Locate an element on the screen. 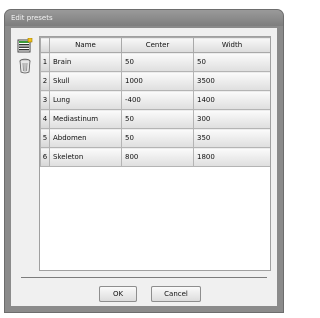 The image size is (320, 318). table-row: 4 Mediastinum 50 300 is located at coordinates (155, 119).